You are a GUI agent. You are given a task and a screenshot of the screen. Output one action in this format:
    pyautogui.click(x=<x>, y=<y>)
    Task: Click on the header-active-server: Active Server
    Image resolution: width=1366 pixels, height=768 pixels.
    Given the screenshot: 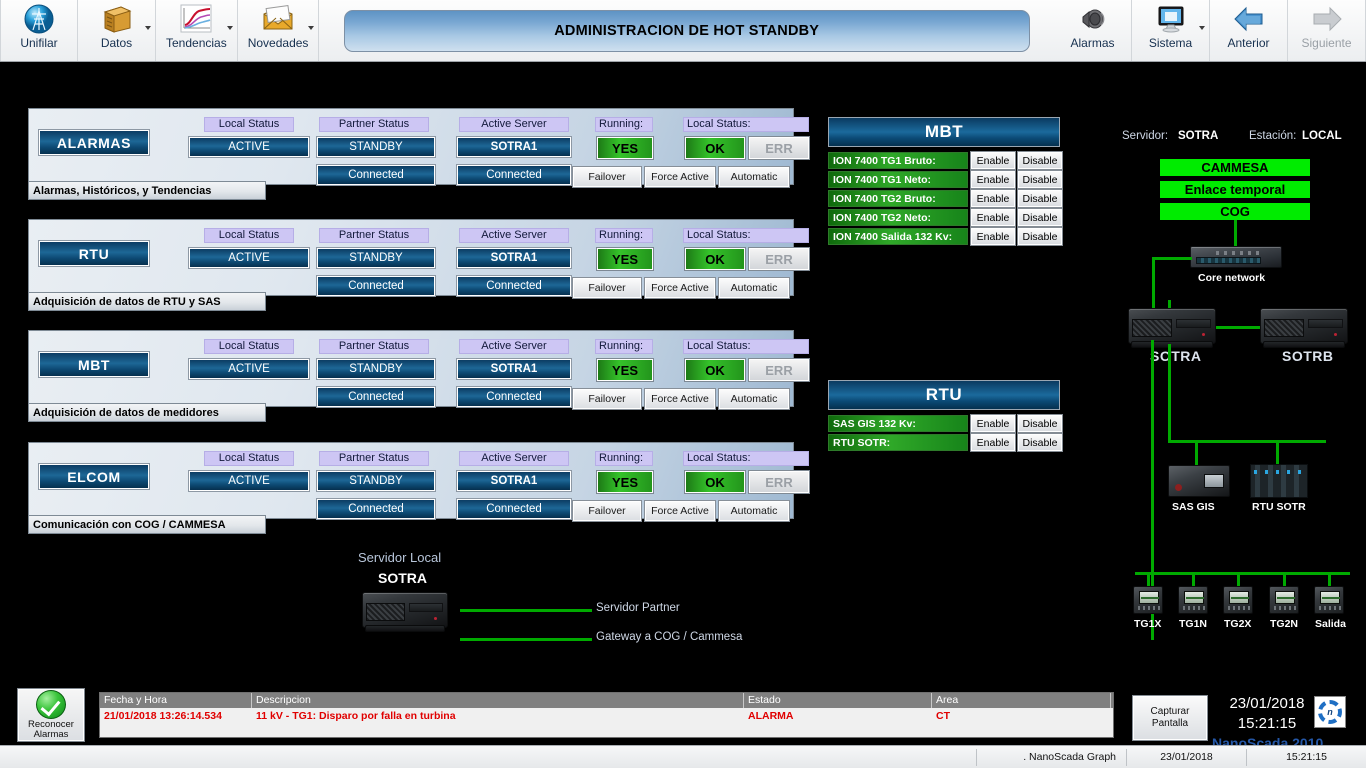 What is the action you would take?
    pyautogui.click(x=514, y=235)
    